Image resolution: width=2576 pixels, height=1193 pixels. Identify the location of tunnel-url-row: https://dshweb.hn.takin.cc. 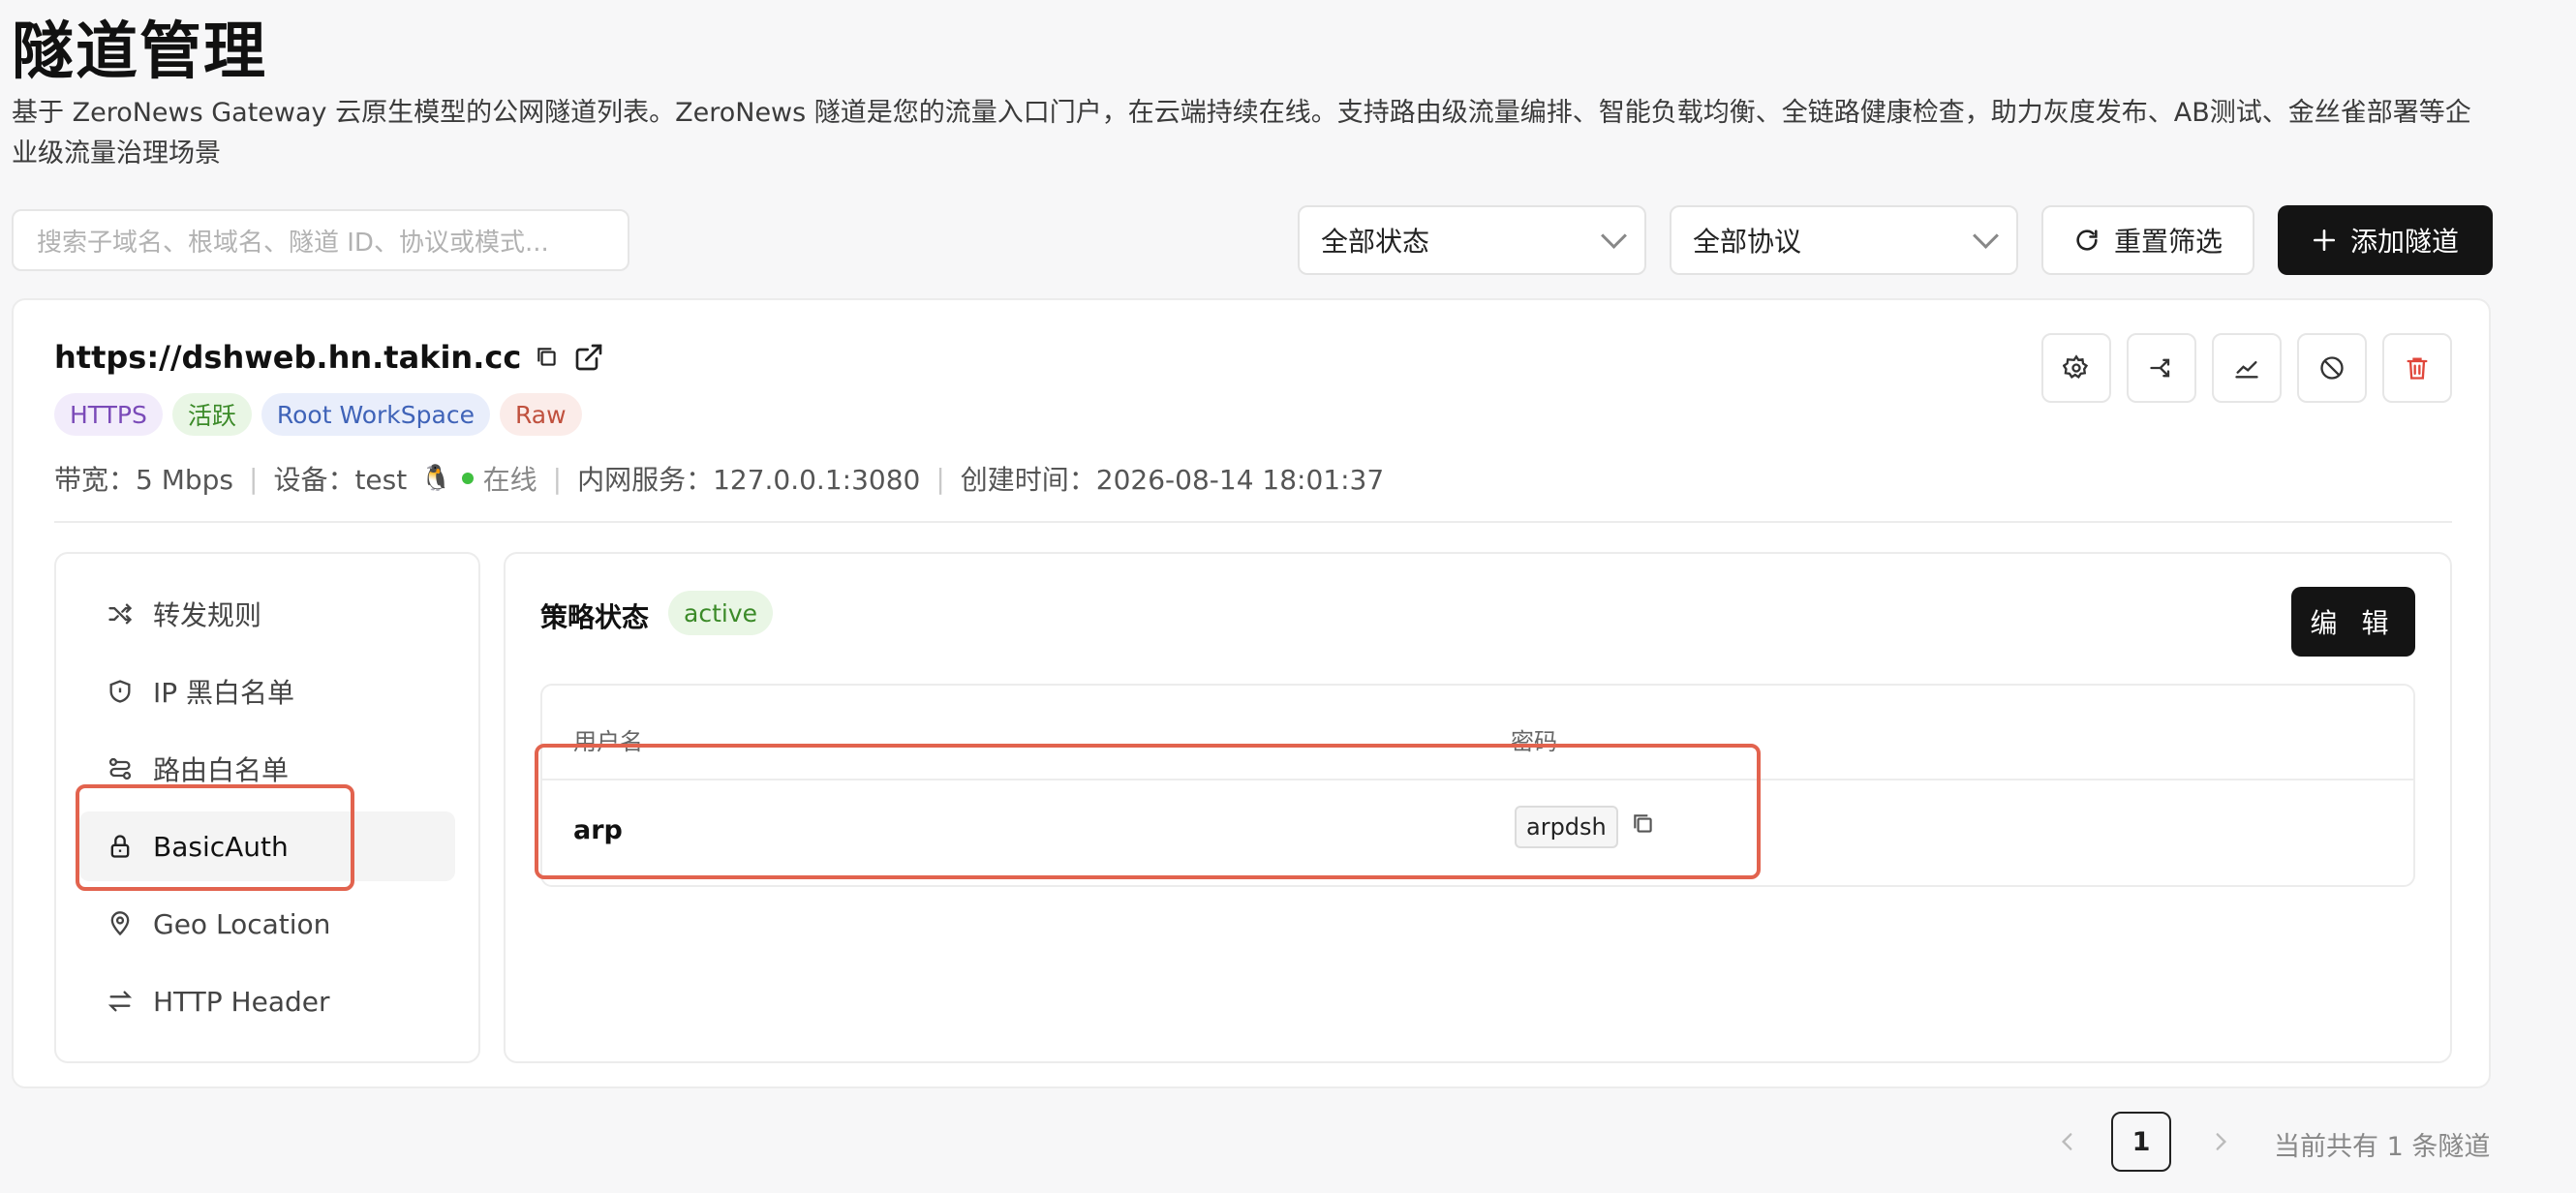
(329, 357).